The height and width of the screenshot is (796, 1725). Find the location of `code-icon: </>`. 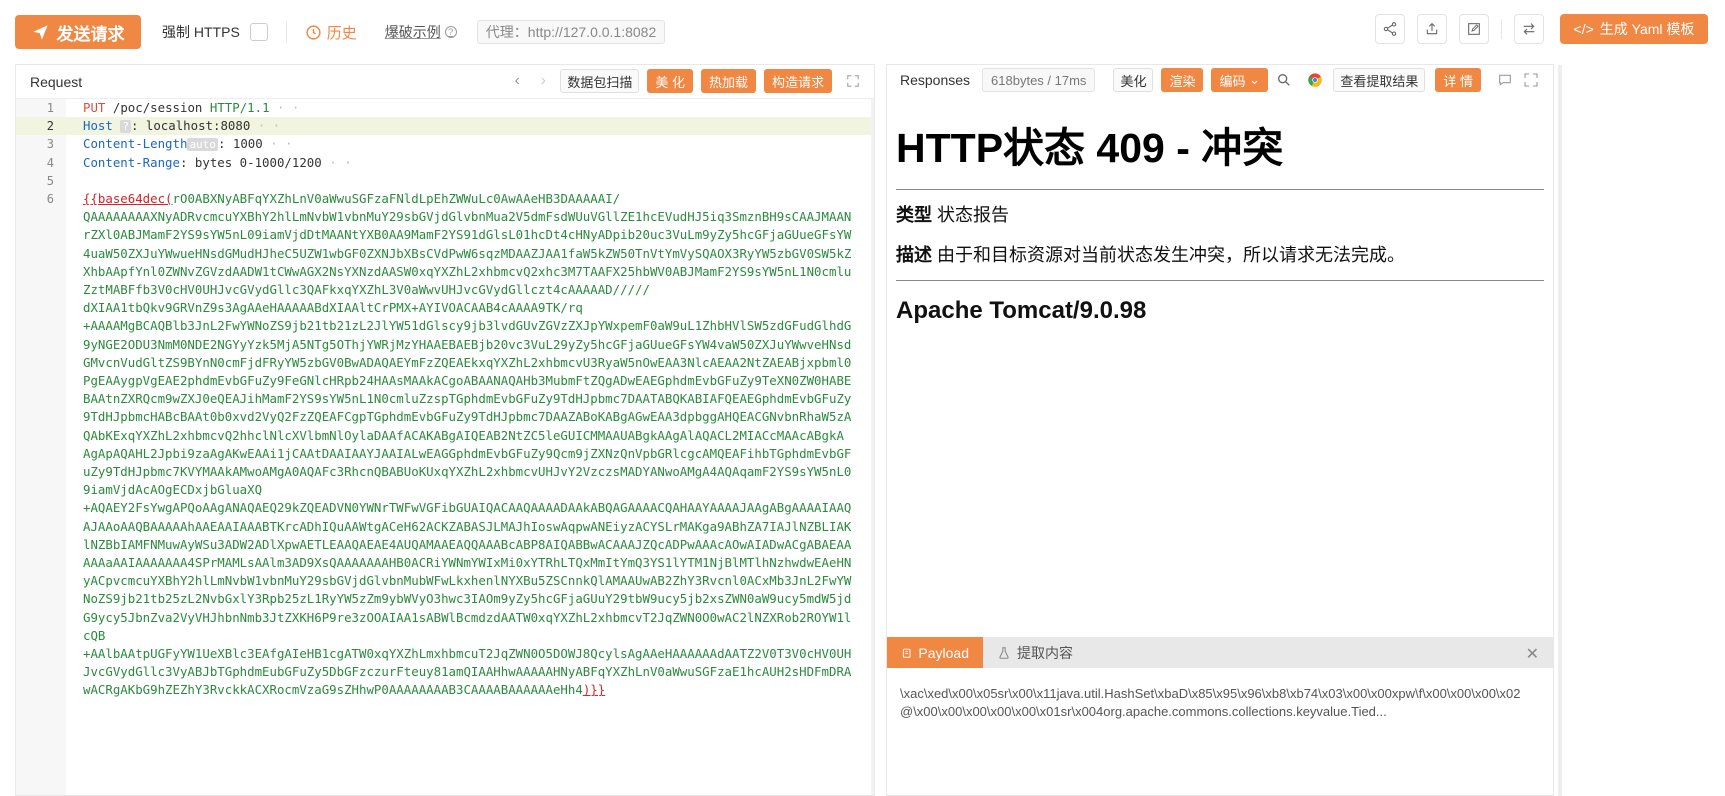

code-icon: </> is located at coordinates (1583, 29).